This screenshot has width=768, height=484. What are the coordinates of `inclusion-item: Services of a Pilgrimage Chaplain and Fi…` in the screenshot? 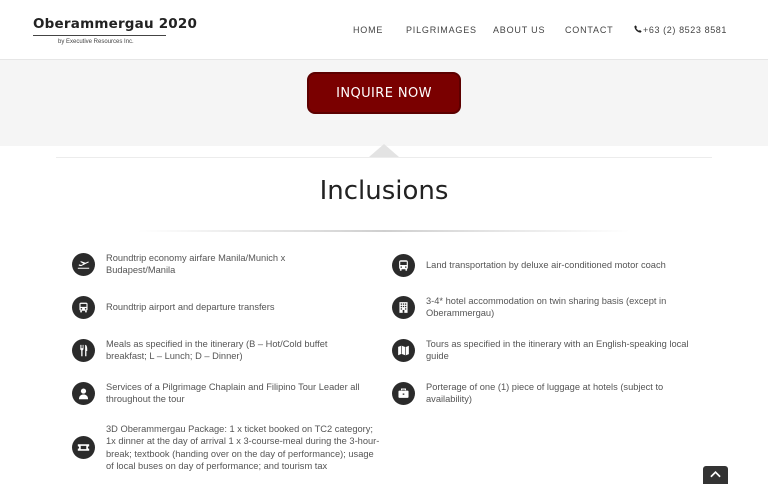 It's located at (227, 393).